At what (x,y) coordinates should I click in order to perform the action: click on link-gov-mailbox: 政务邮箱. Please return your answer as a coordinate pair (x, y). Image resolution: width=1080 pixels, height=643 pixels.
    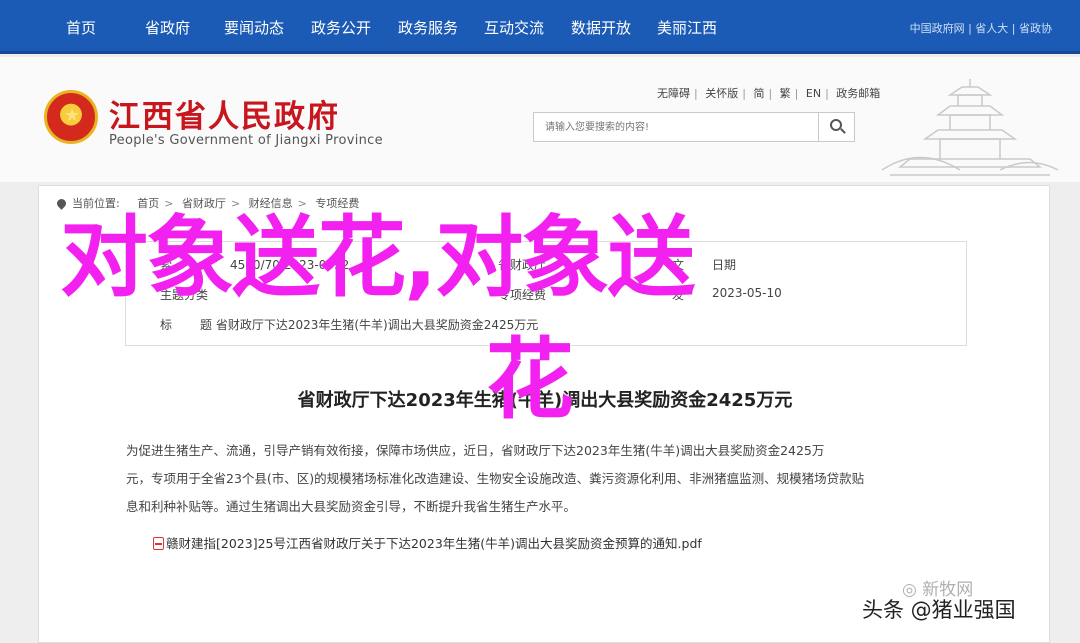
    Looking at the image, I should click on (858, 93).